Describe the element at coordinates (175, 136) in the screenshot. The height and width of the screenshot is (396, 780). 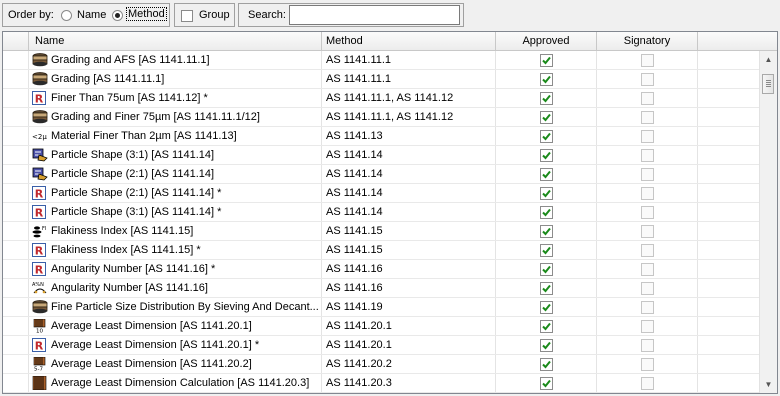
I see `name-cell: <2µ Material Finer Than 2µm [AS 1141.13]` at that location.